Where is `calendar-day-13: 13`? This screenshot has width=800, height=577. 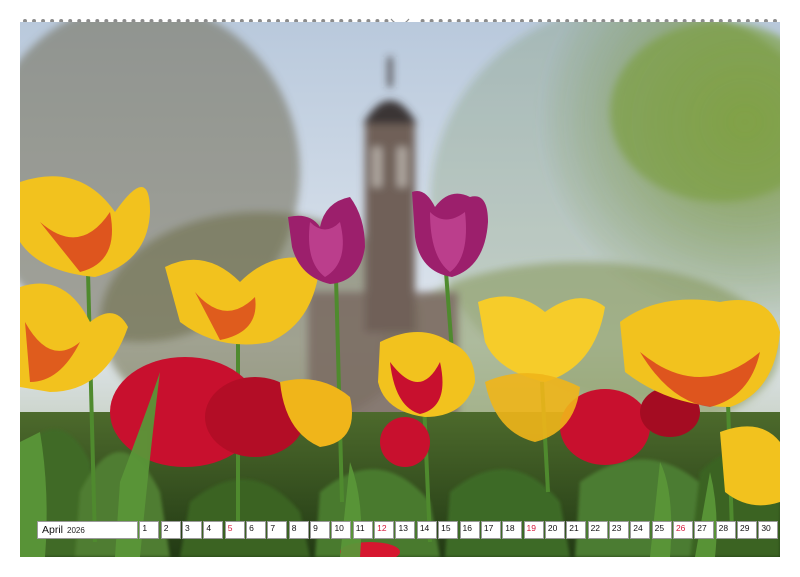 calendar-day-13: 13 is located at coordinates (405, 530).